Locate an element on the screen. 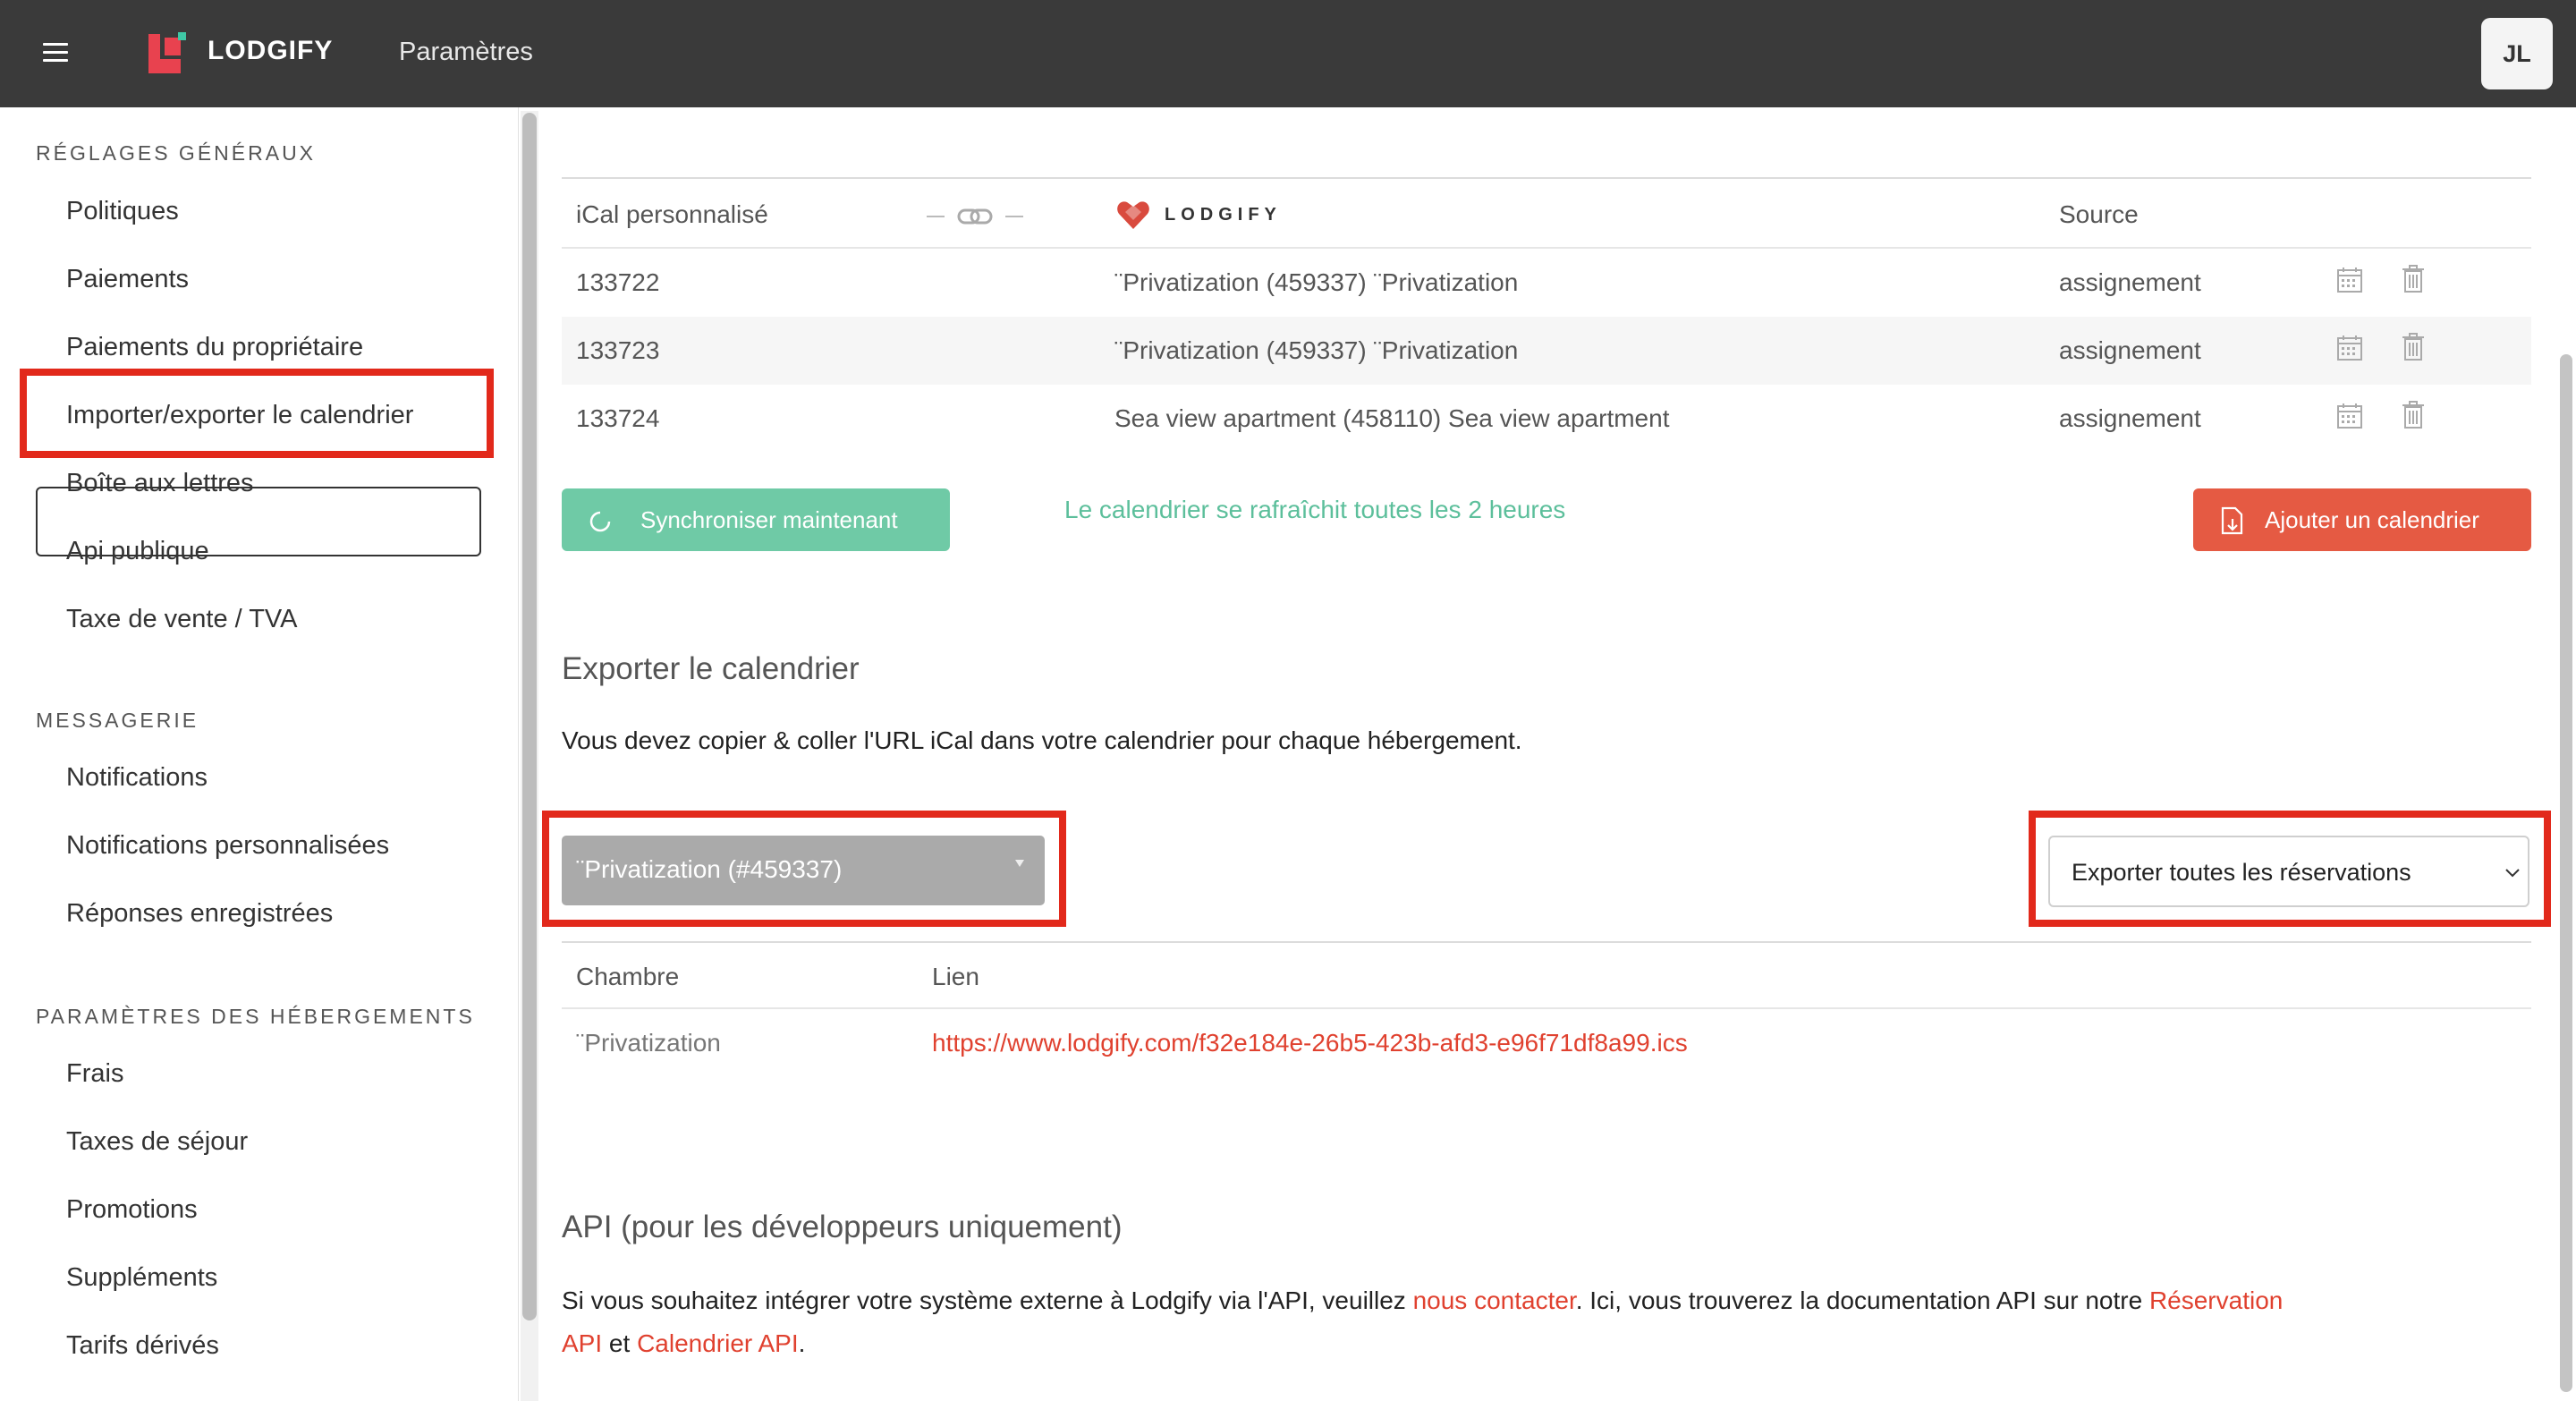  sidebar-item-paiements: Paiements is located at coordinates (127, 279).